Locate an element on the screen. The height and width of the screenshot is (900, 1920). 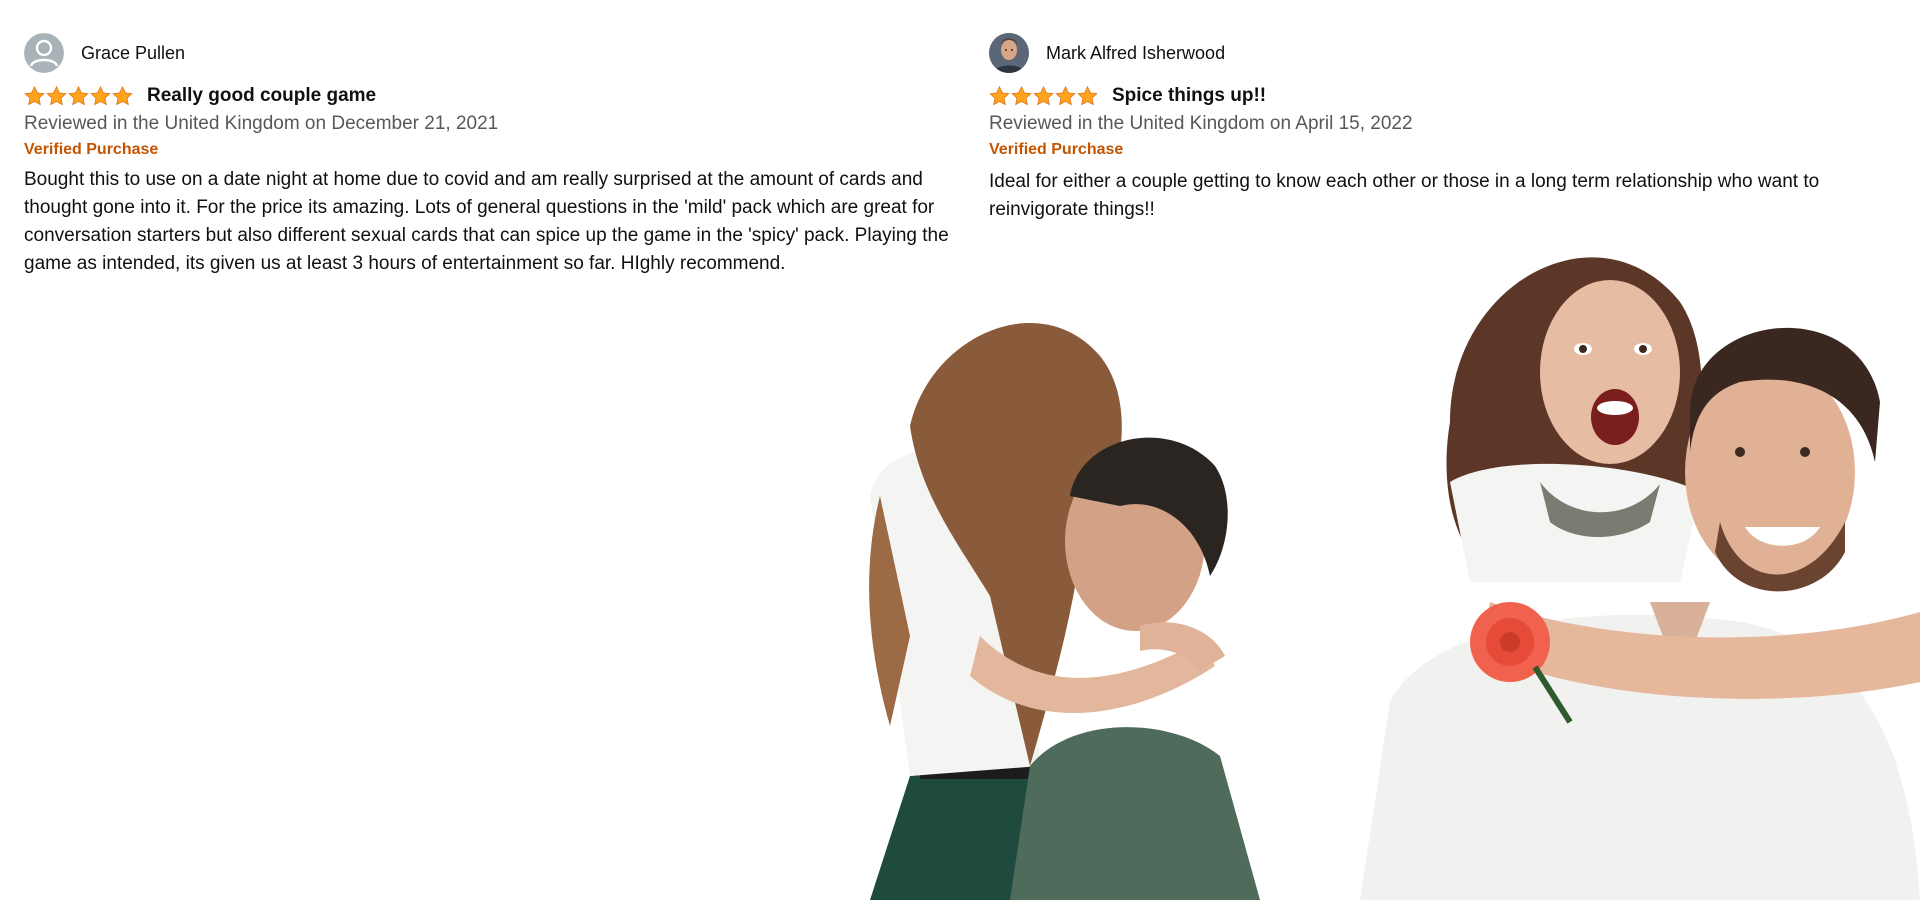
default-avatar-icon is located at coordinates (44, 53).